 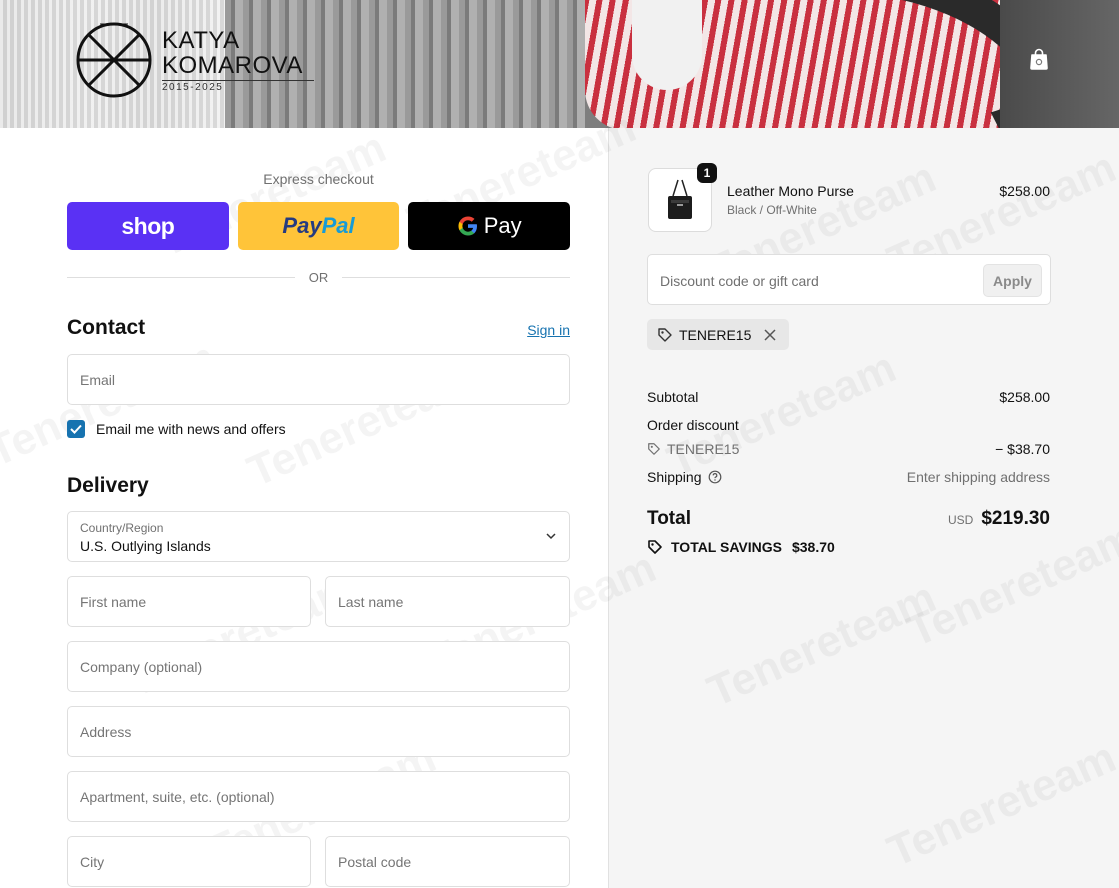 What do you see at coordinates (707, 173) in the screenshot?
I see `quantity-badge: 1` at bounding box center [707, 173].